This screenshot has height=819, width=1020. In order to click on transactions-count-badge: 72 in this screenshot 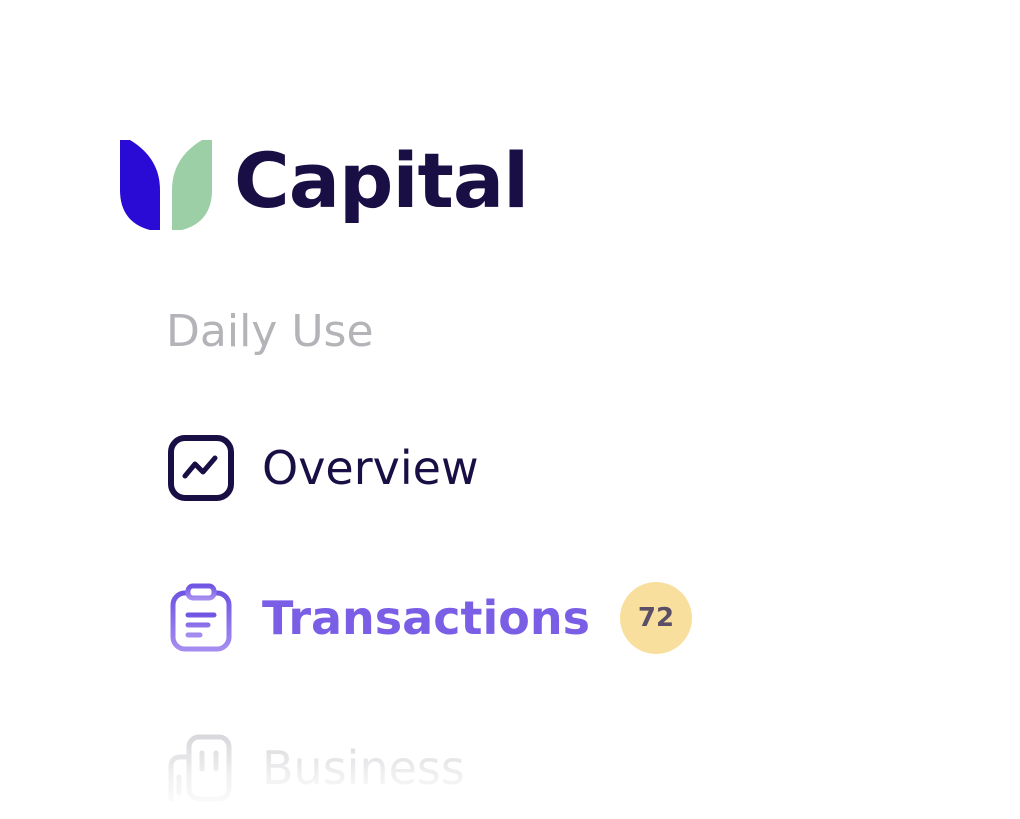, I will do `click(655, 618)`.